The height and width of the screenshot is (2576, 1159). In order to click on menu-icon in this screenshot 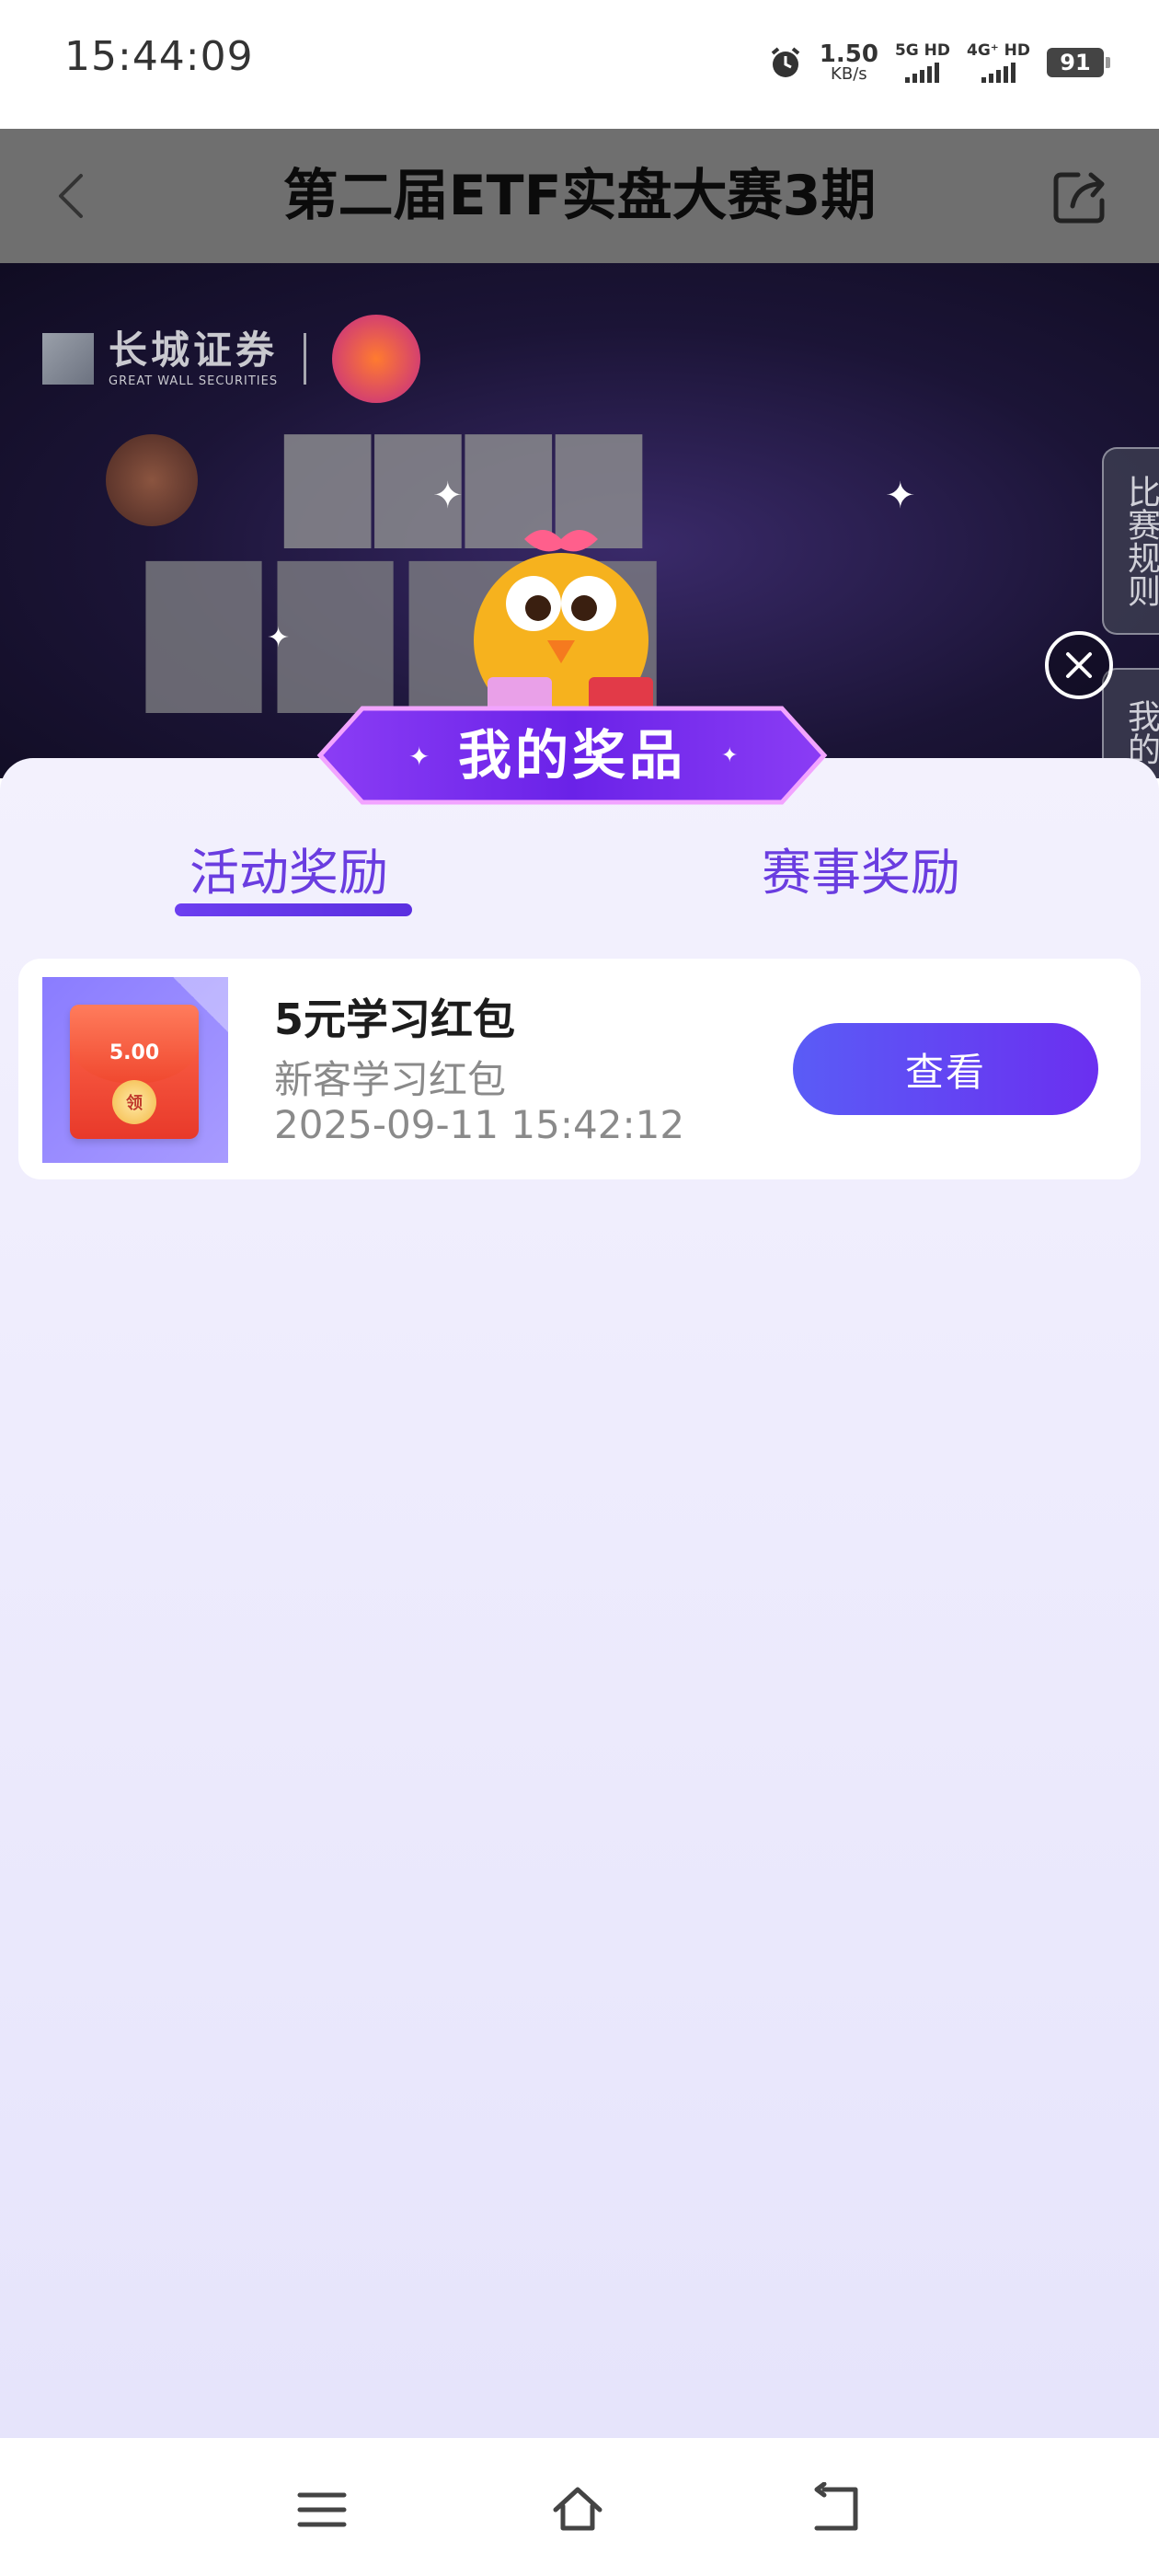, I will do `click(322, 2509)`.